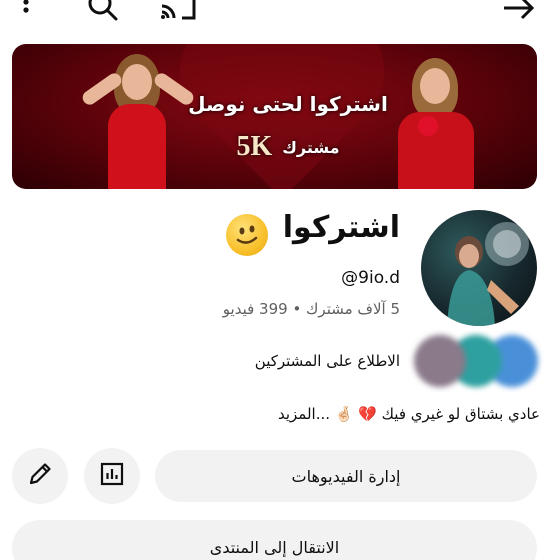 This screenshot has width=560, height=560. I want to click on pencil-icon, so click(40, 476).